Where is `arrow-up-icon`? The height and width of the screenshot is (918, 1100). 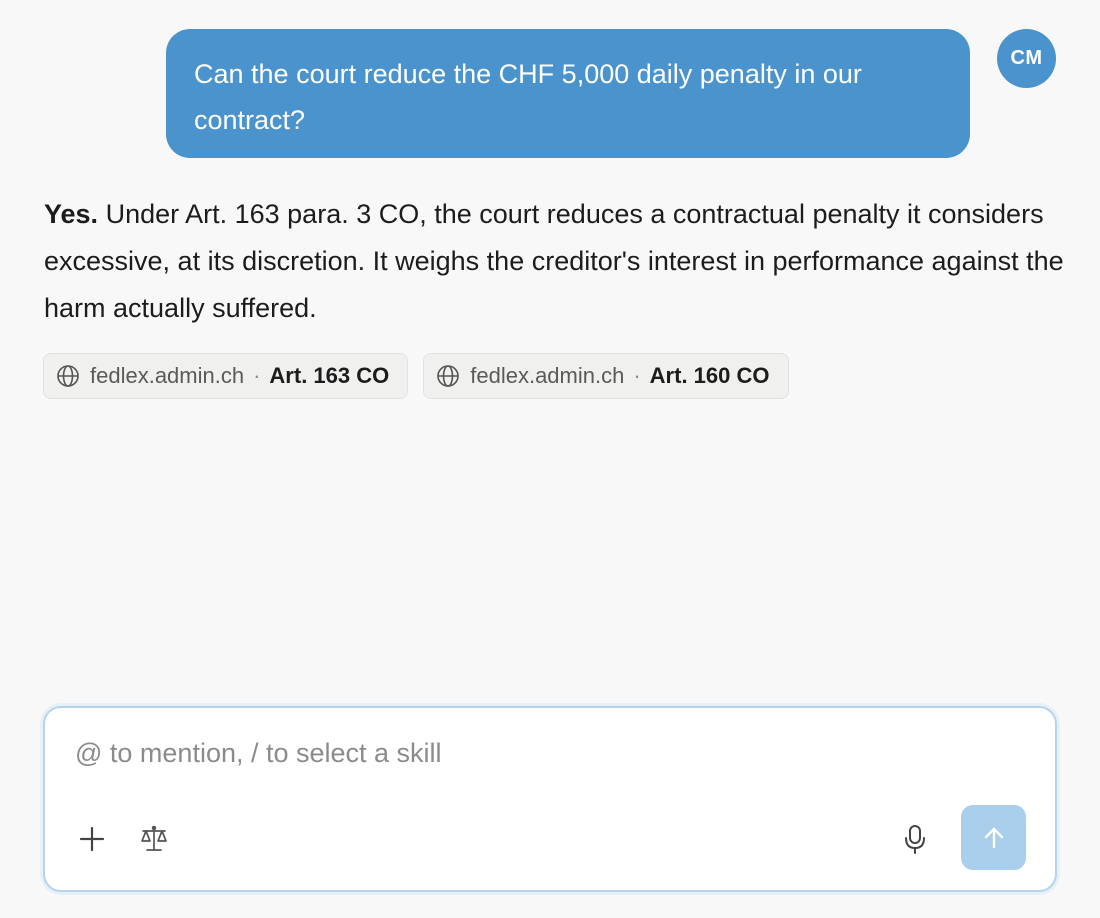 arrow-up-icon is located at coordinates (993, 837).